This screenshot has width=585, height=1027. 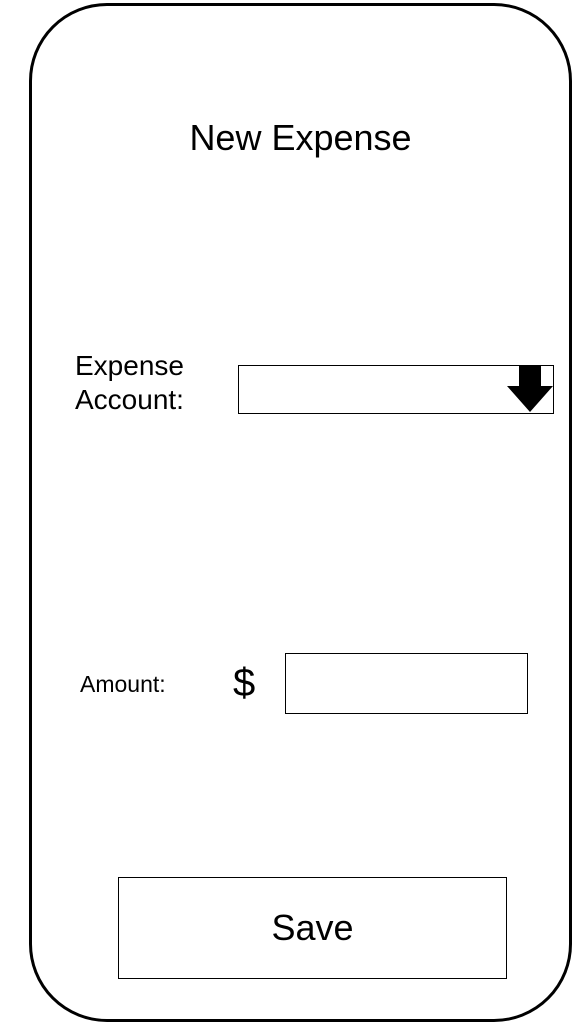 I want to click on expense-account-label-line2: Account:, so click(x=129, y=399).